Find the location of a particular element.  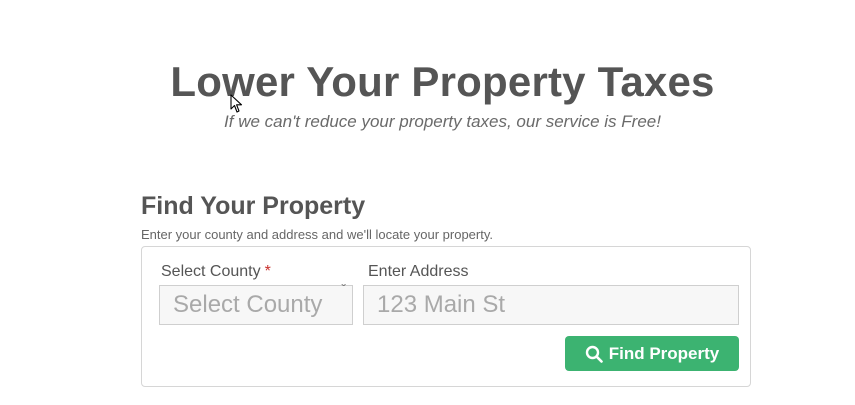

county-label: Select County * is located at coordinates (216, 272).